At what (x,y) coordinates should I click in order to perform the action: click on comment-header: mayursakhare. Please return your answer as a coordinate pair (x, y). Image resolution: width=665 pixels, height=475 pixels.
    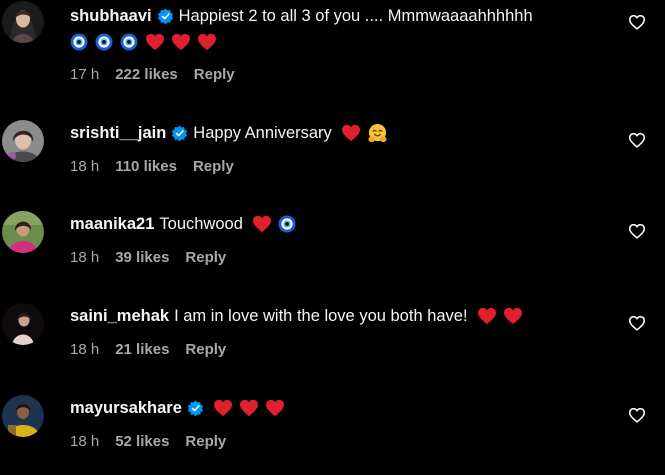
    Looking at the image, I should click on (180, 408).